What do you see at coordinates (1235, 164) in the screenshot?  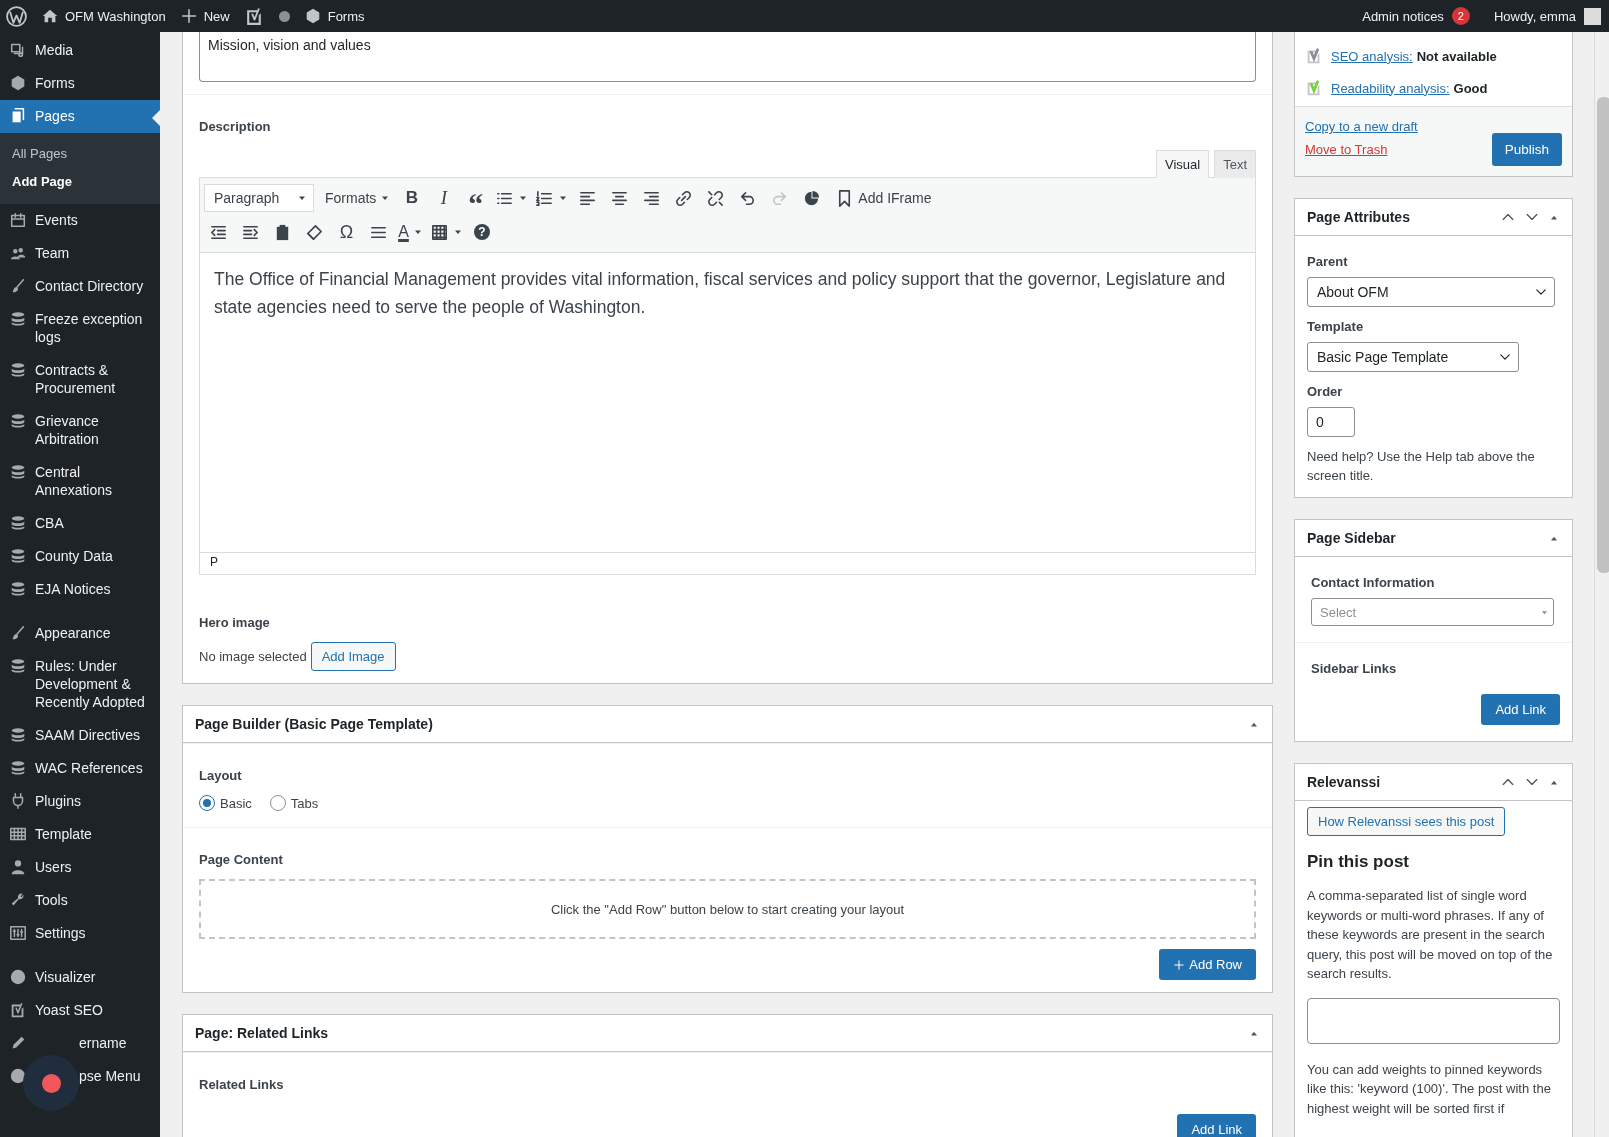 I see `editor-tab: Text` at bounding box center [1235, 164].